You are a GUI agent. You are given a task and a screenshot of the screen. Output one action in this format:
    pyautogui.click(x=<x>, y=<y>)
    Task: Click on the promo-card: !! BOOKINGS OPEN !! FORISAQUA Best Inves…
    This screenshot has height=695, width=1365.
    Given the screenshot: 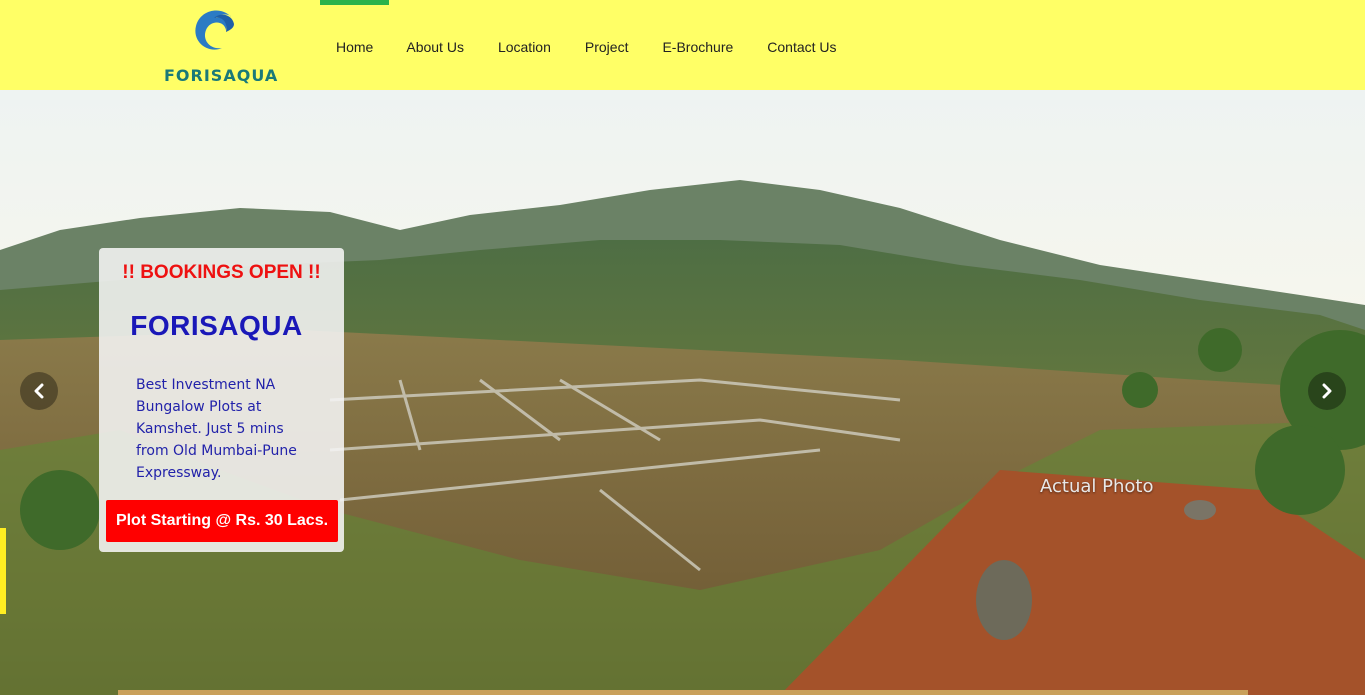 What is the action you would take?
    pyautogui.click(x=221, y=400)
    